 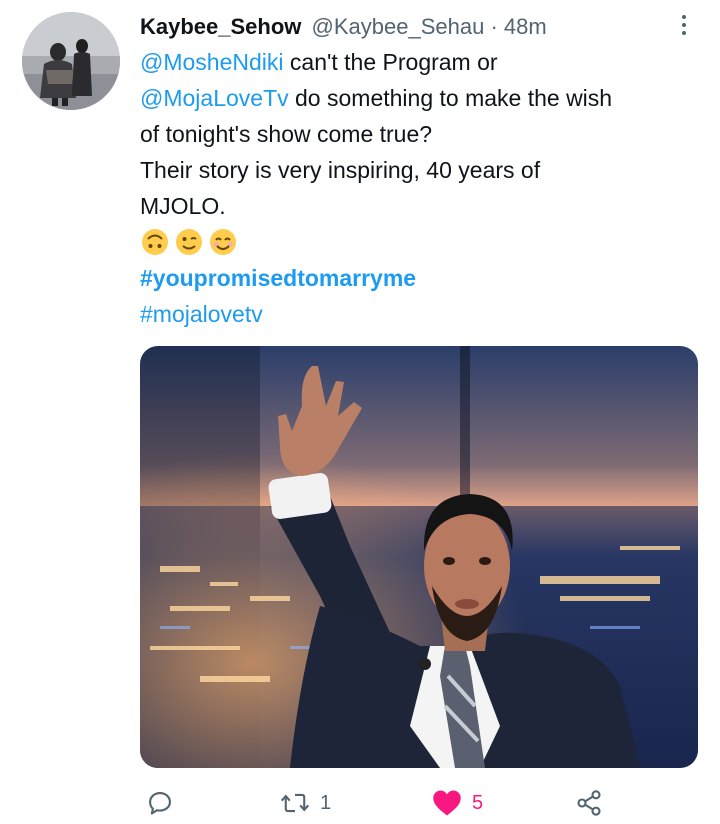 I want to click on retweet-count: 1, so click(x=326, y=802).